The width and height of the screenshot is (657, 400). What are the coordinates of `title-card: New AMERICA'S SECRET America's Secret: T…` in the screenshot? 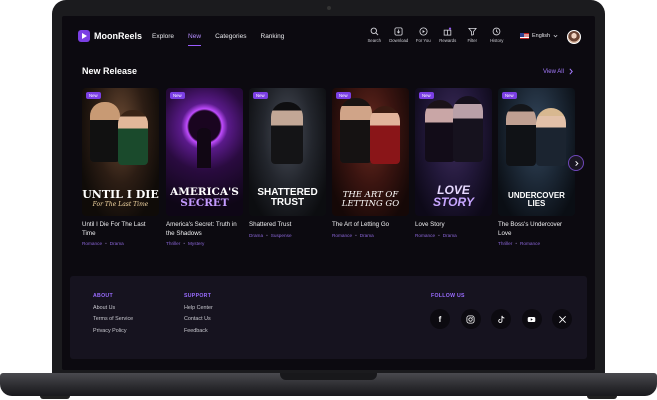 It's located at (204, 167).